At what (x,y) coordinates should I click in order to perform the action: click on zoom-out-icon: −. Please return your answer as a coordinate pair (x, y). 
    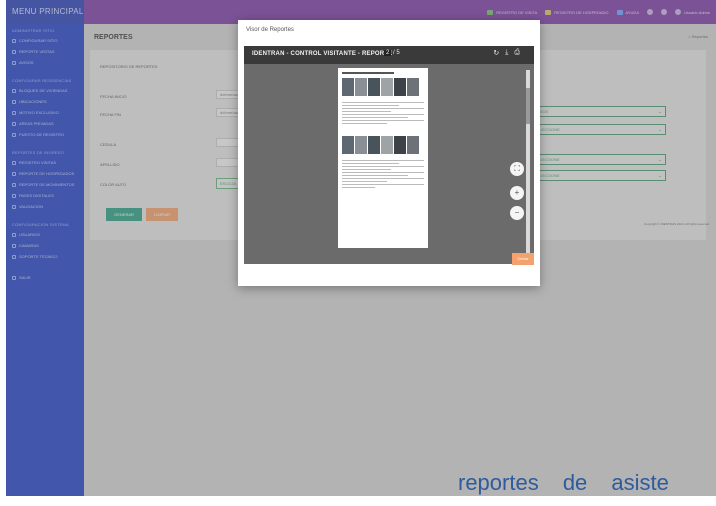
    Looking at the image, I should click on (517, 213).